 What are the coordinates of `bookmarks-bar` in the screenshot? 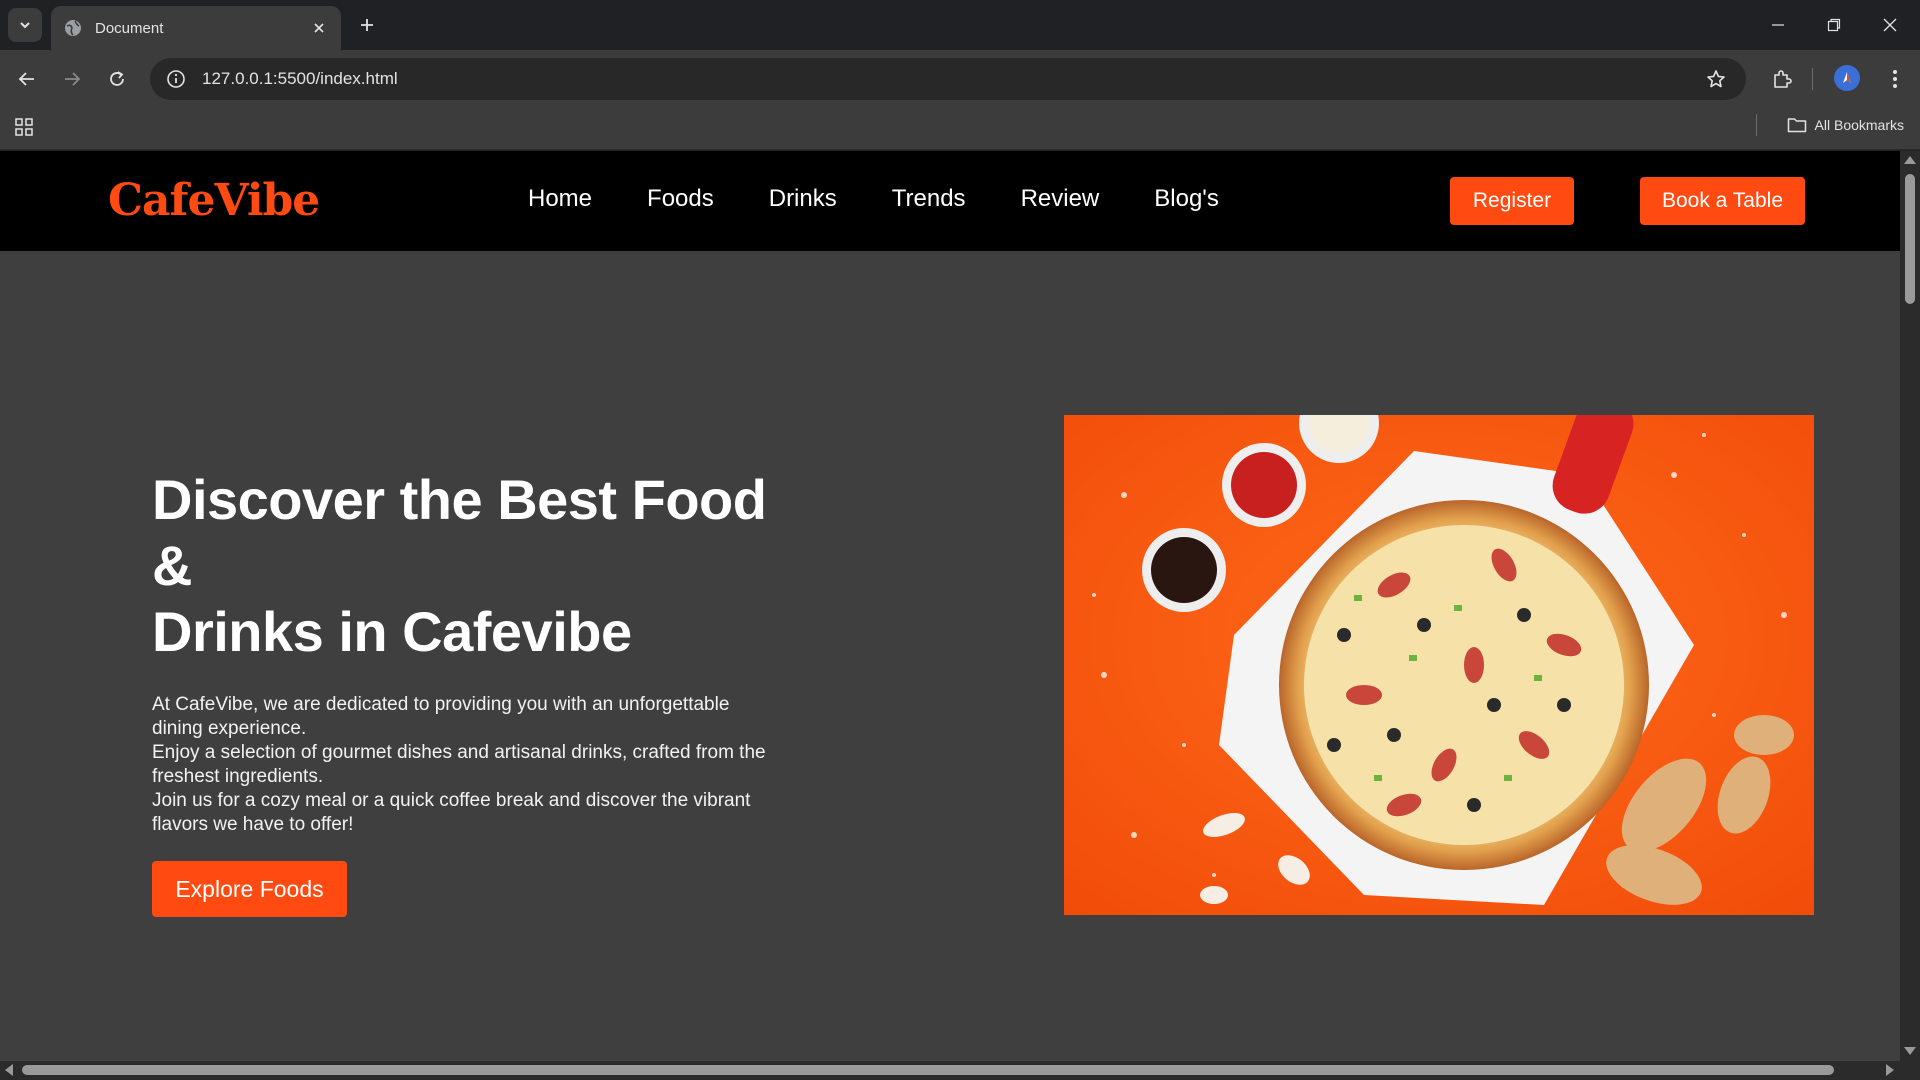 It's located at (960, 129).